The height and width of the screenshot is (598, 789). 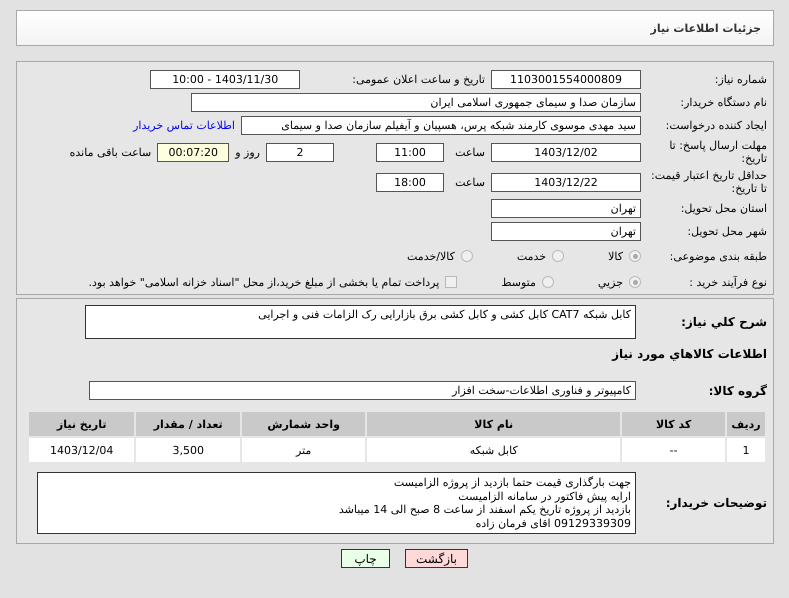 What do you see at coordinates (225, 79) in the screenshot?
I see `announce-date-field: 1403/11/30 - 10:00` at bounding box center [225, 79].